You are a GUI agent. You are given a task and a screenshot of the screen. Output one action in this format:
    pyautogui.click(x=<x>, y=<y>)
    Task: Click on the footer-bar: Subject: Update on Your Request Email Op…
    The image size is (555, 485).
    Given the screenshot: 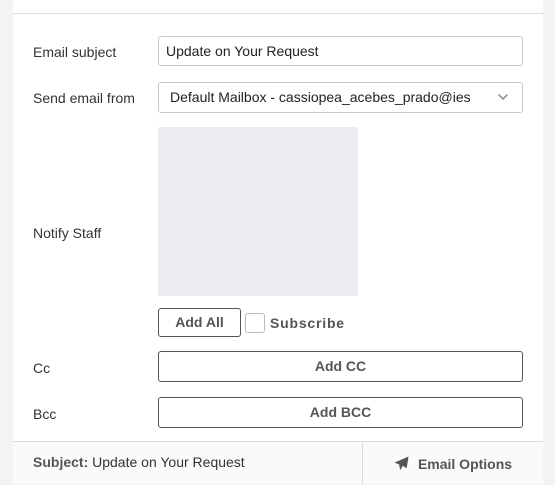 What is the action you would take?
    pyautogui.click(x=278, y=463)
    